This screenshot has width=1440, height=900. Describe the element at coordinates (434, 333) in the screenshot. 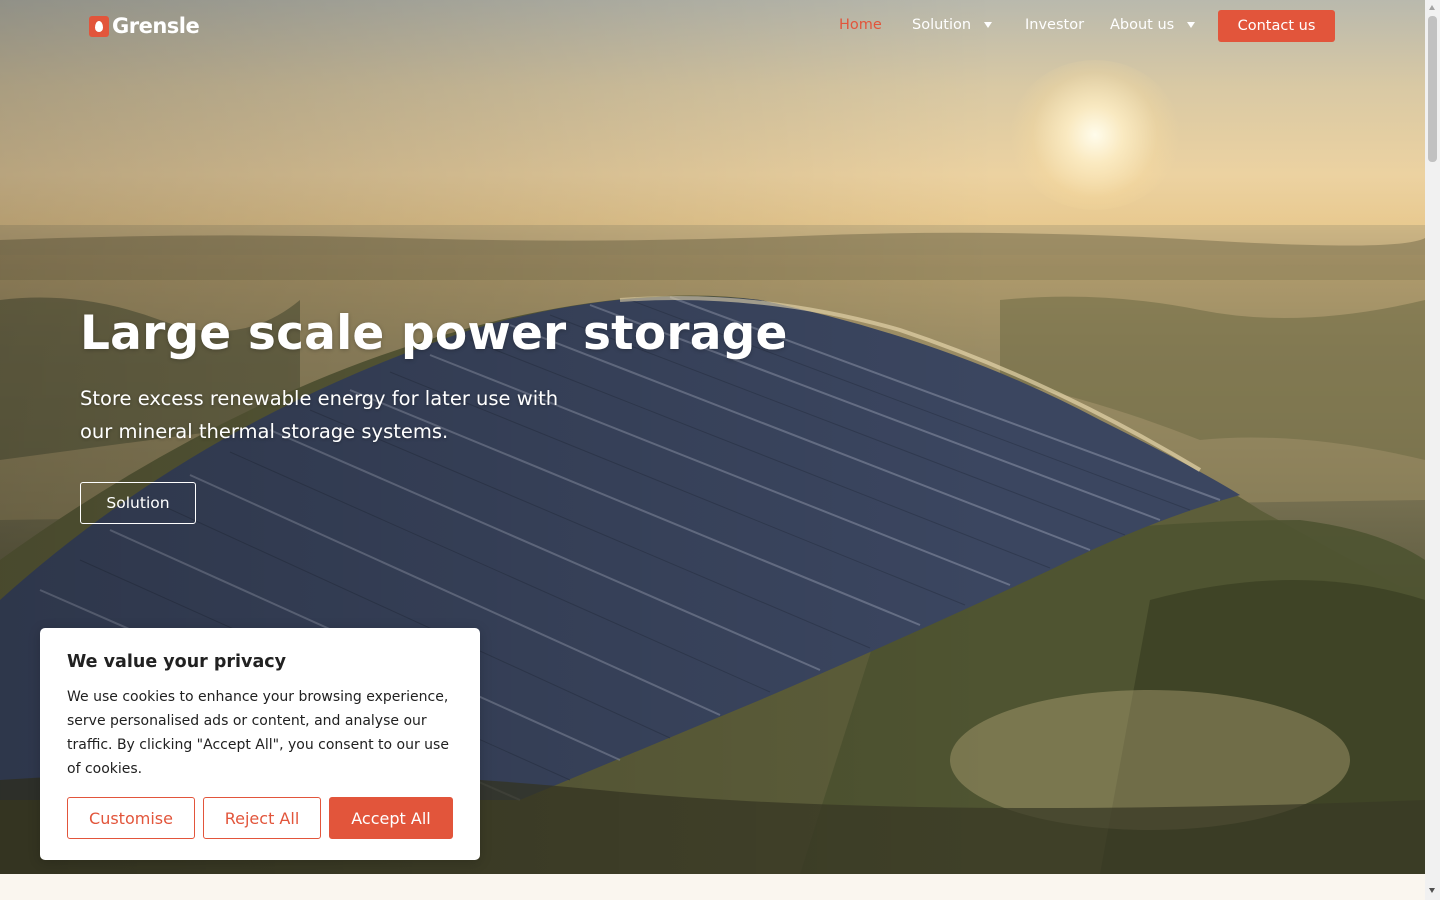

I see `hero-title: Large scale power storage` at that location.